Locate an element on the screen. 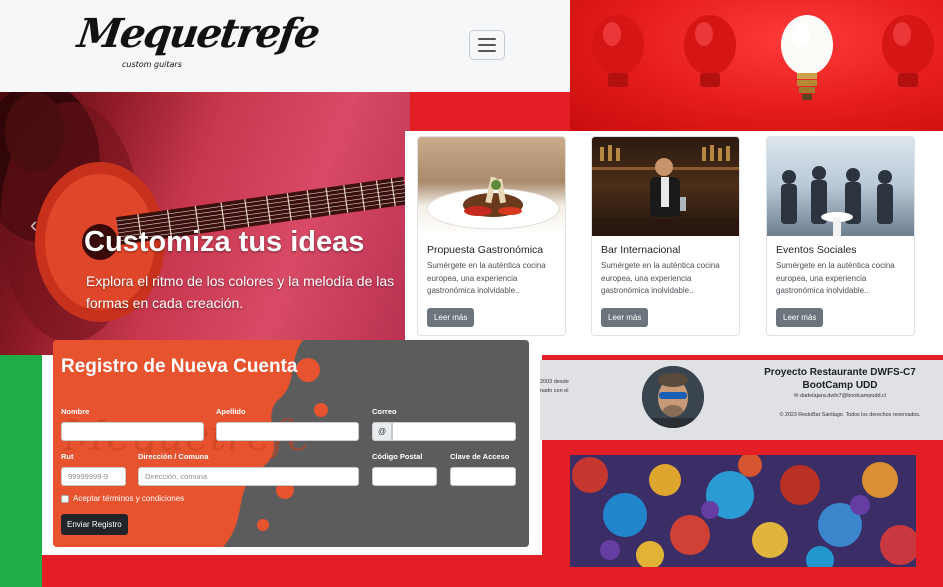 The image size is (943, 587). envelope-icon: ✉ is located at coordinates (796, 396).